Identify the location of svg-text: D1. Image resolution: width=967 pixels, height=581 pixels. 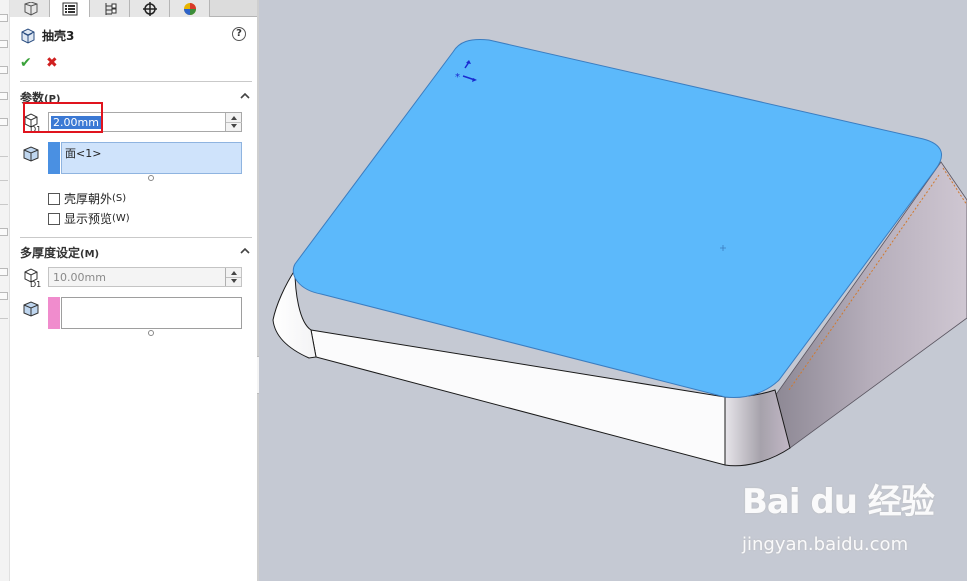
(35, 284).